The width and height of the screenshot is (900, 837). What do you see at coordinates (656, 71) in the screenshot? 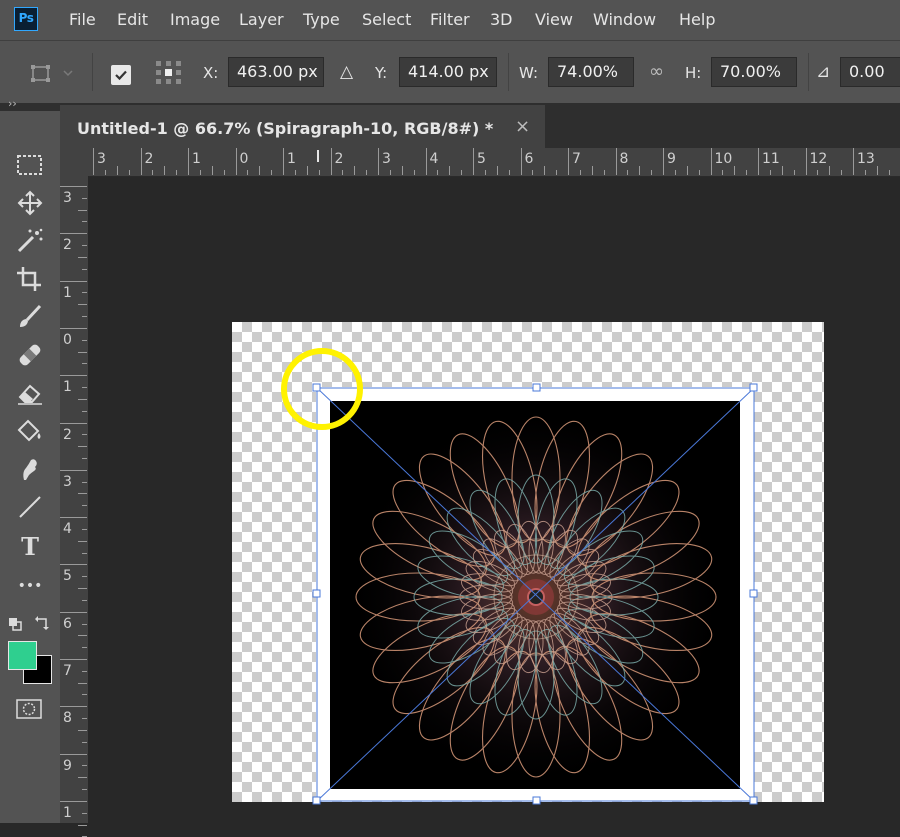
I see `link-icon: ∞` at bounding box center [656, 71].